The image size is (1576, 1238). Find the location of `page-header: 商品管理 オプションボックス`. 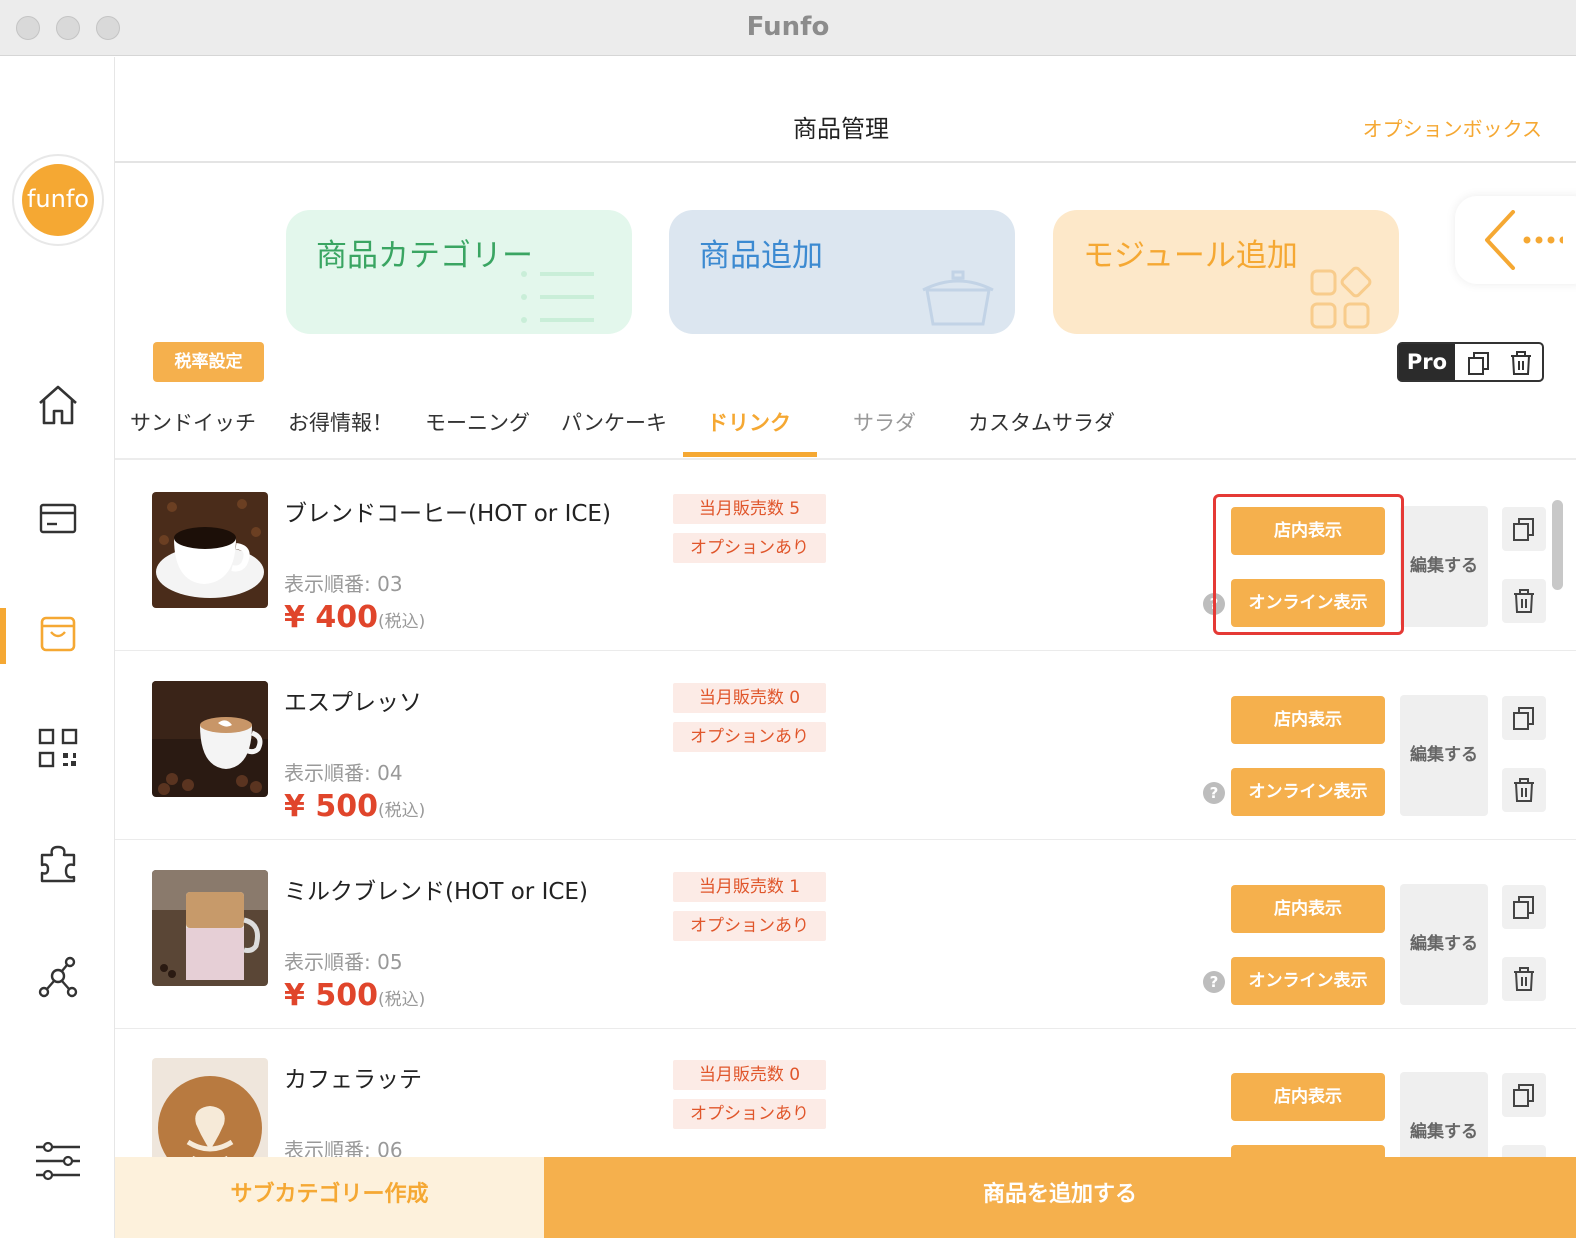

page-header: 商品管理 オプションボックス is located at coordinates (845, 110).